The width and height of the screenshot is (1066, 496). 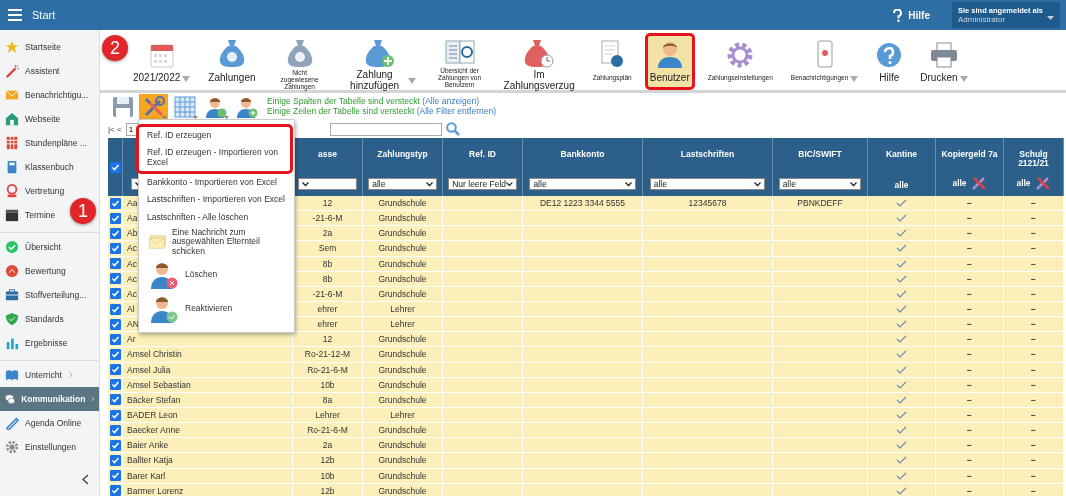 I want to click on shield-icon, so click(x=12, y=319).